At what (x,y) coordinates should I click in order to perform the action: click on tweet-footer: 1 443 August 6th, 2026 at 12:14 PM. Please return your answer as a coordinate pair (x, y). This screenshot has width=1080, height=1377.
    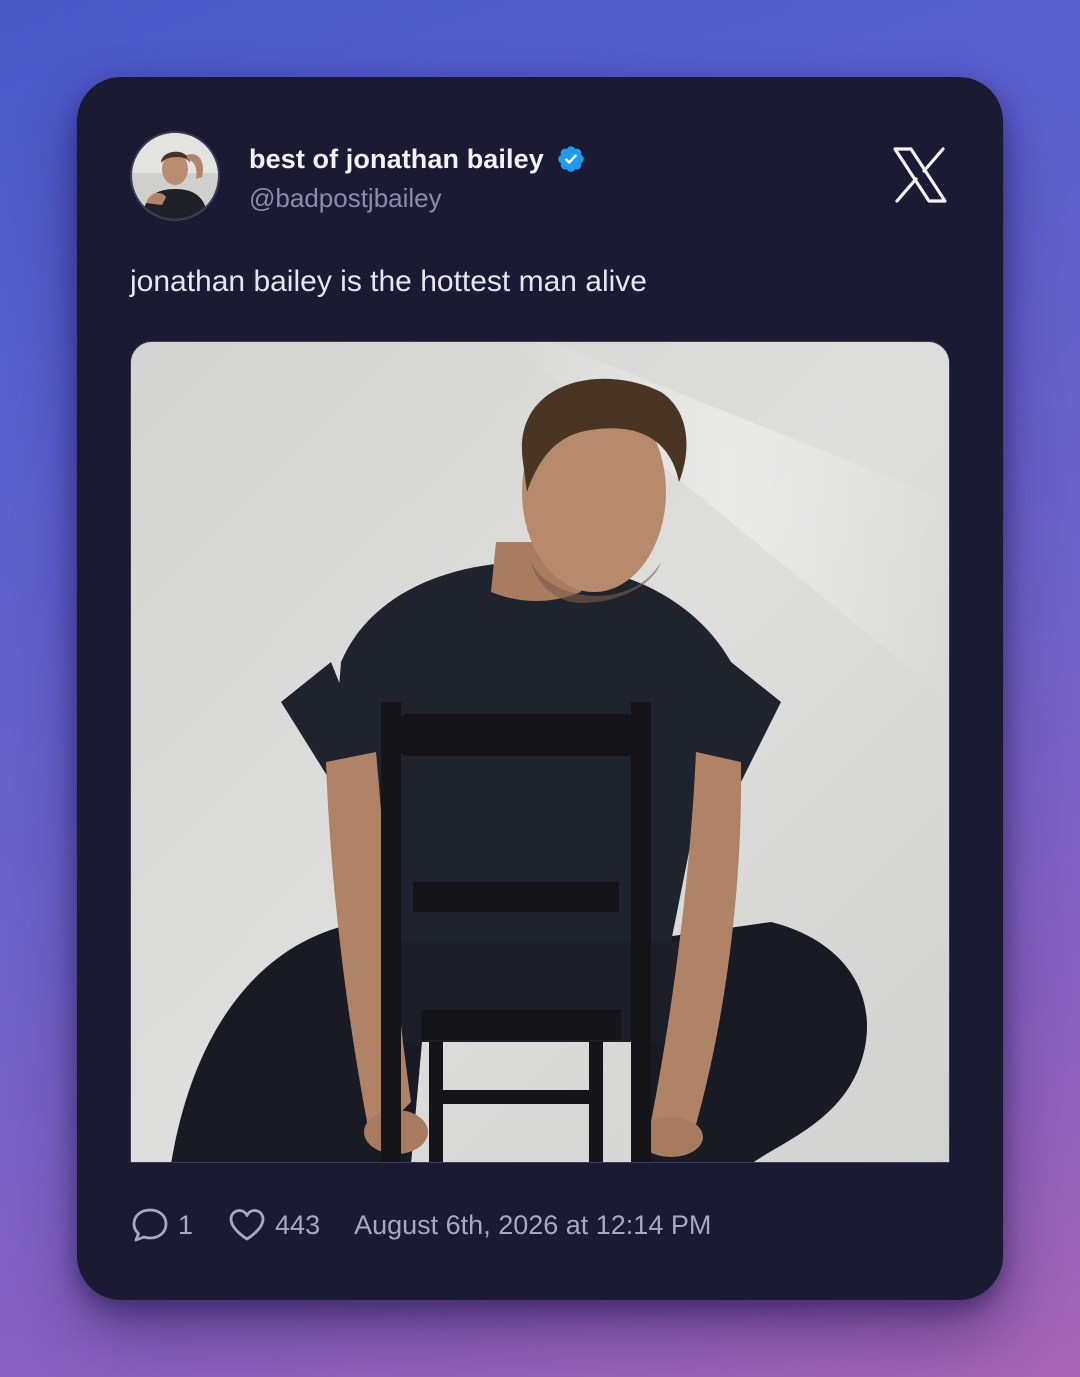
    Looking at the image, I should click on (420, 1225).